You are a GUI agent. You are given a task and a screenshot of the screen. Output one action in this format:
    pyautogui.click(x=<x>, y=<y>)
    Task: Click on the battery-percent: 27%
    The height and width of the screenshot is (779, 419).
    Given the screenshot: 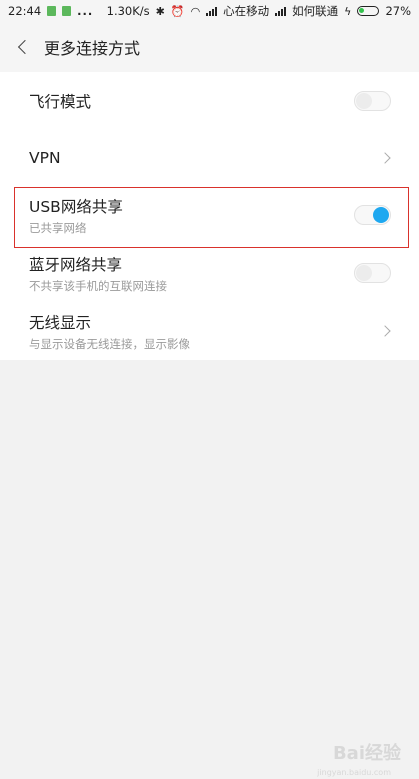 What is the action you would take?
    pyautogui.click(x=398, y=11)
    